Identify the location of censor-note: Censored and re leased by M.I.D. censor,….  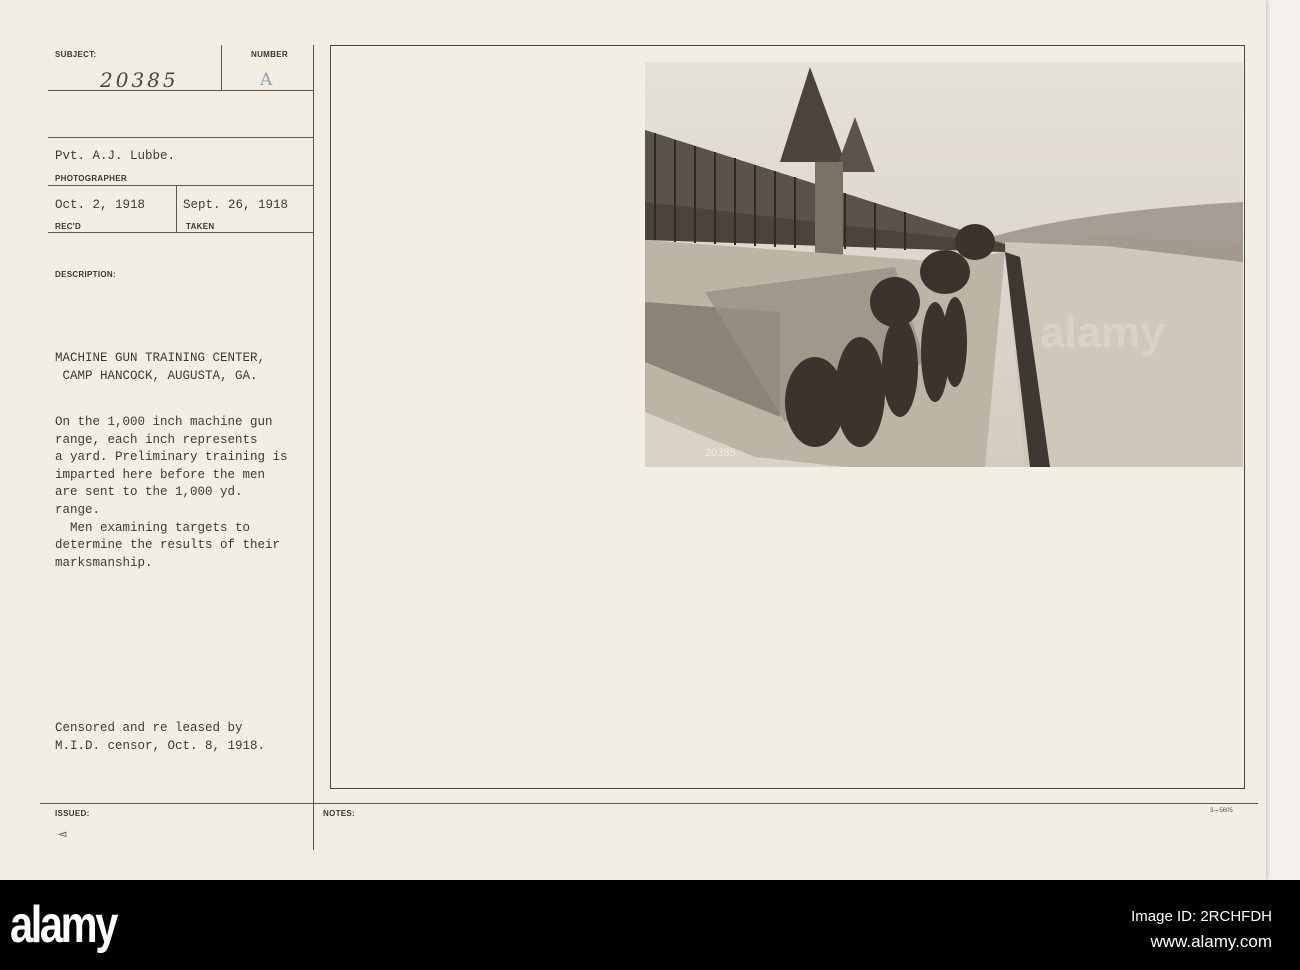
(160, 737).